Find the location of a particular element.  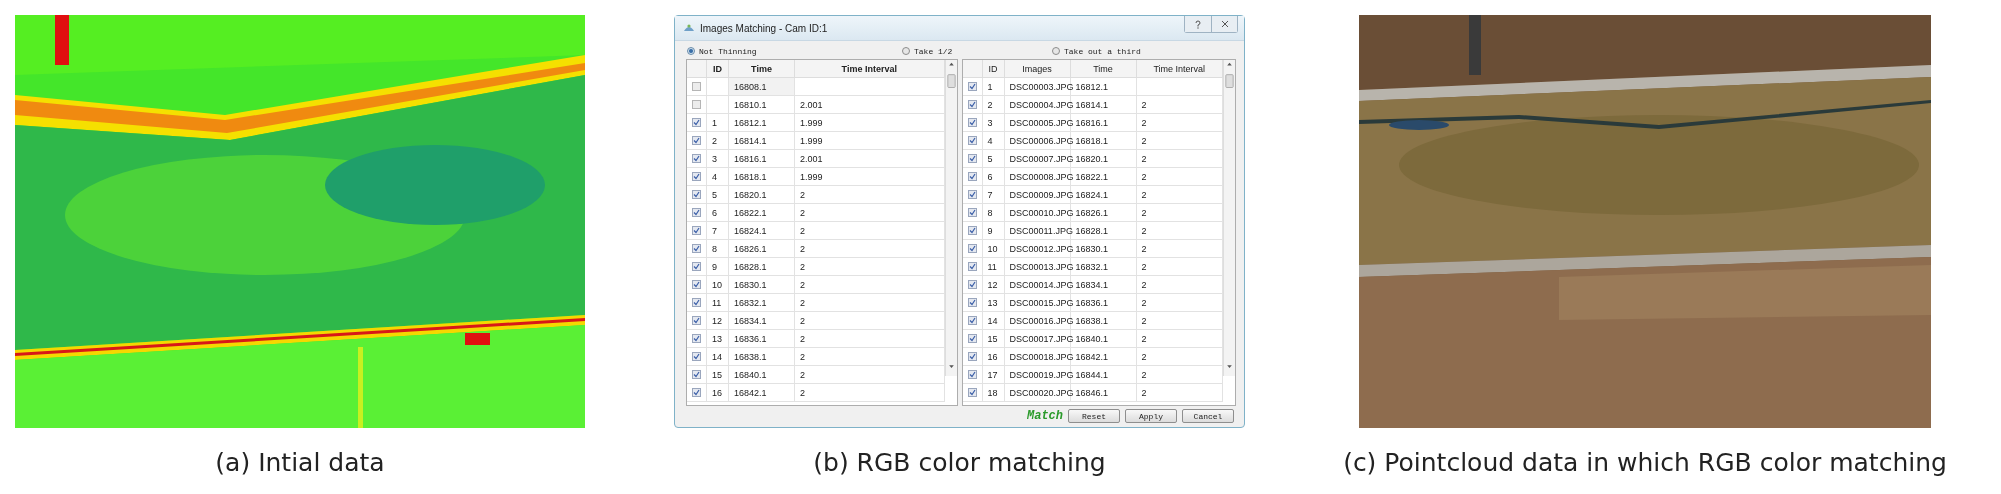

table-cell: DSC00010.JPG is located at coordinates (1037, 213).